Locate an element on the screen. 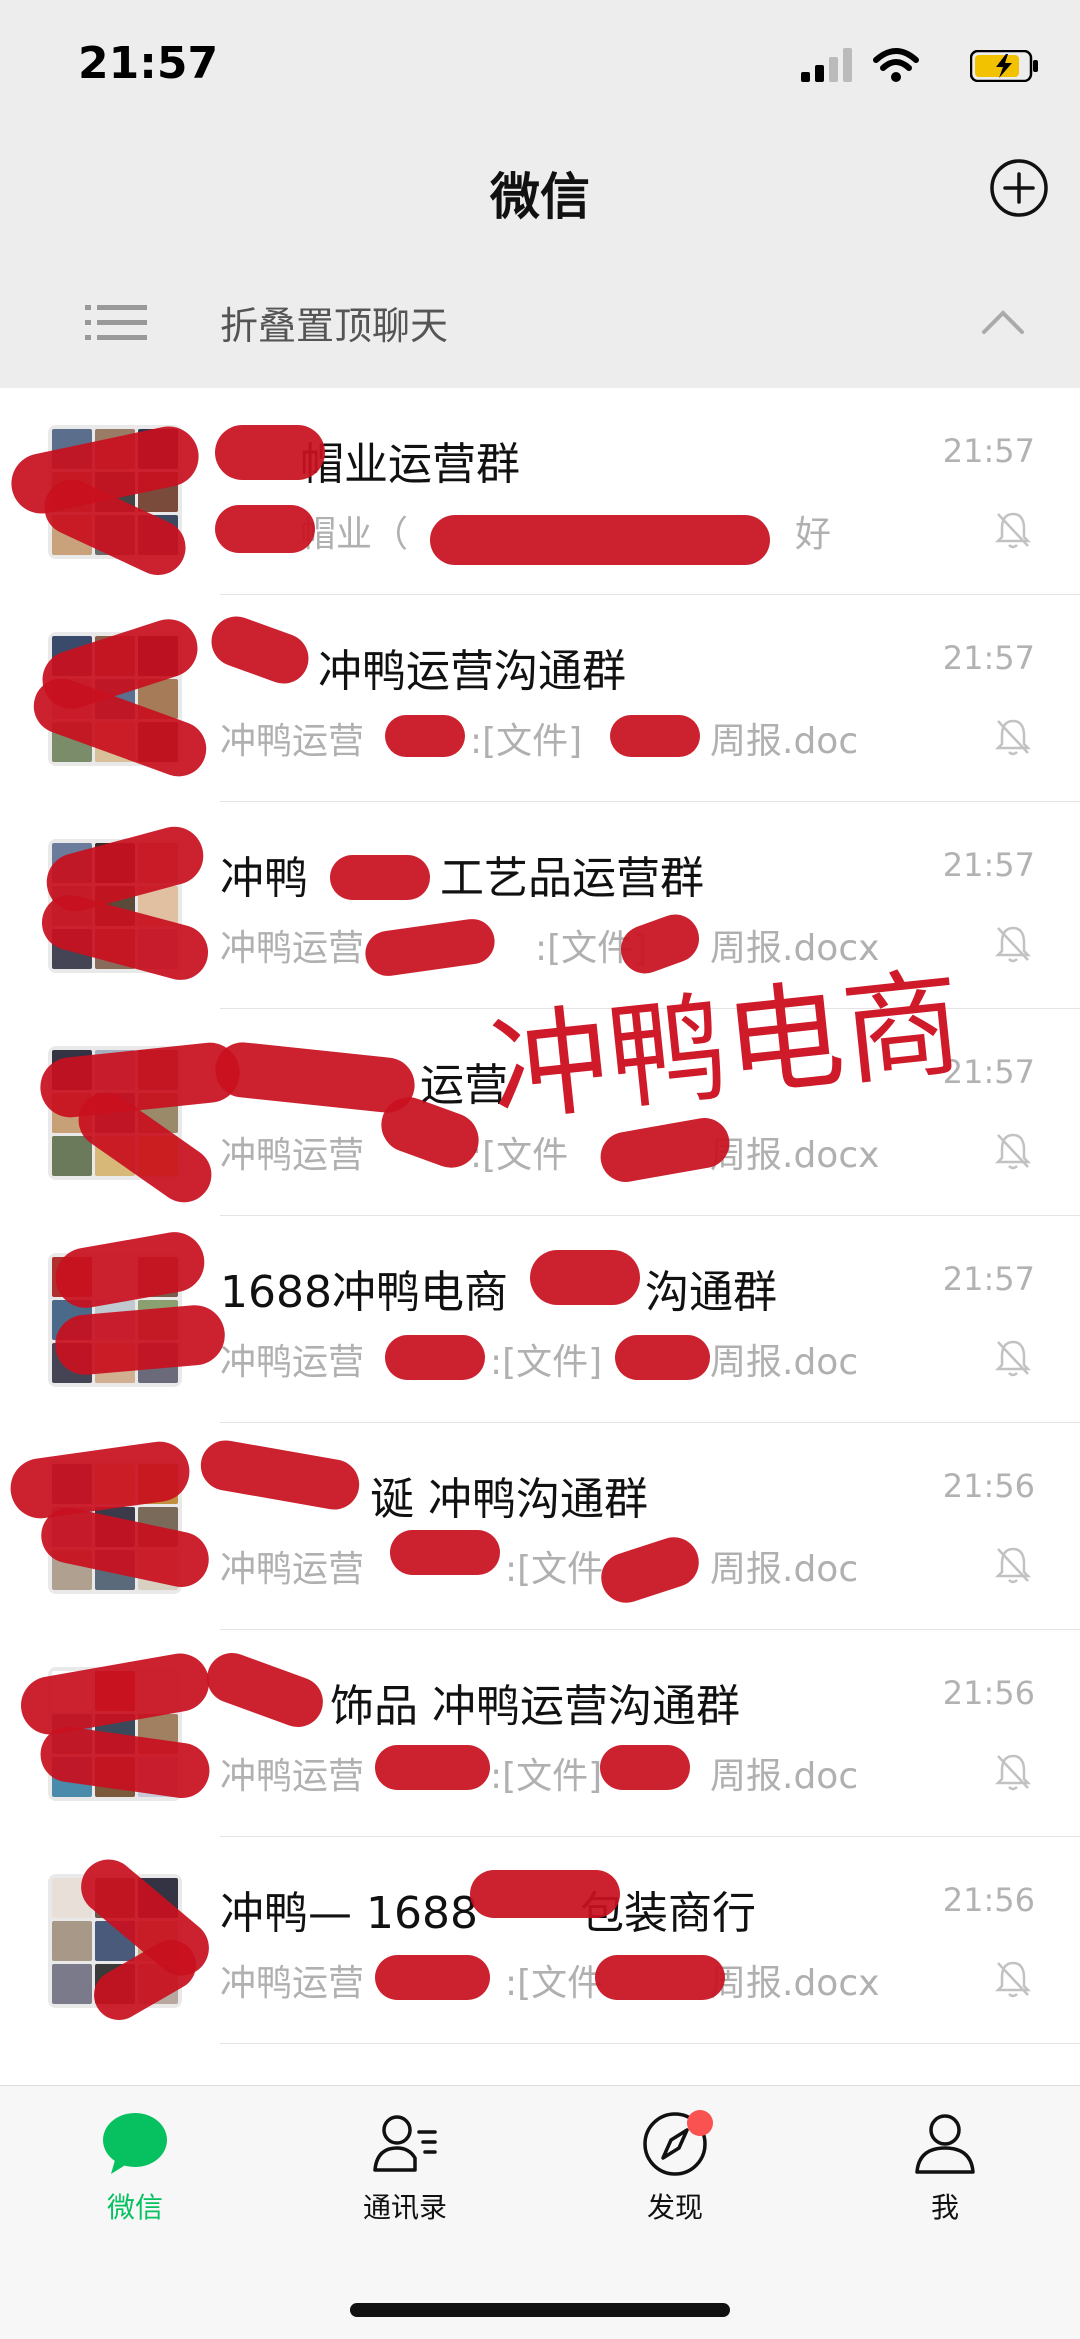 This screenshot has height=2339, width=1080. chat-title: 冲鸭 is located at coordinates (264, 878).